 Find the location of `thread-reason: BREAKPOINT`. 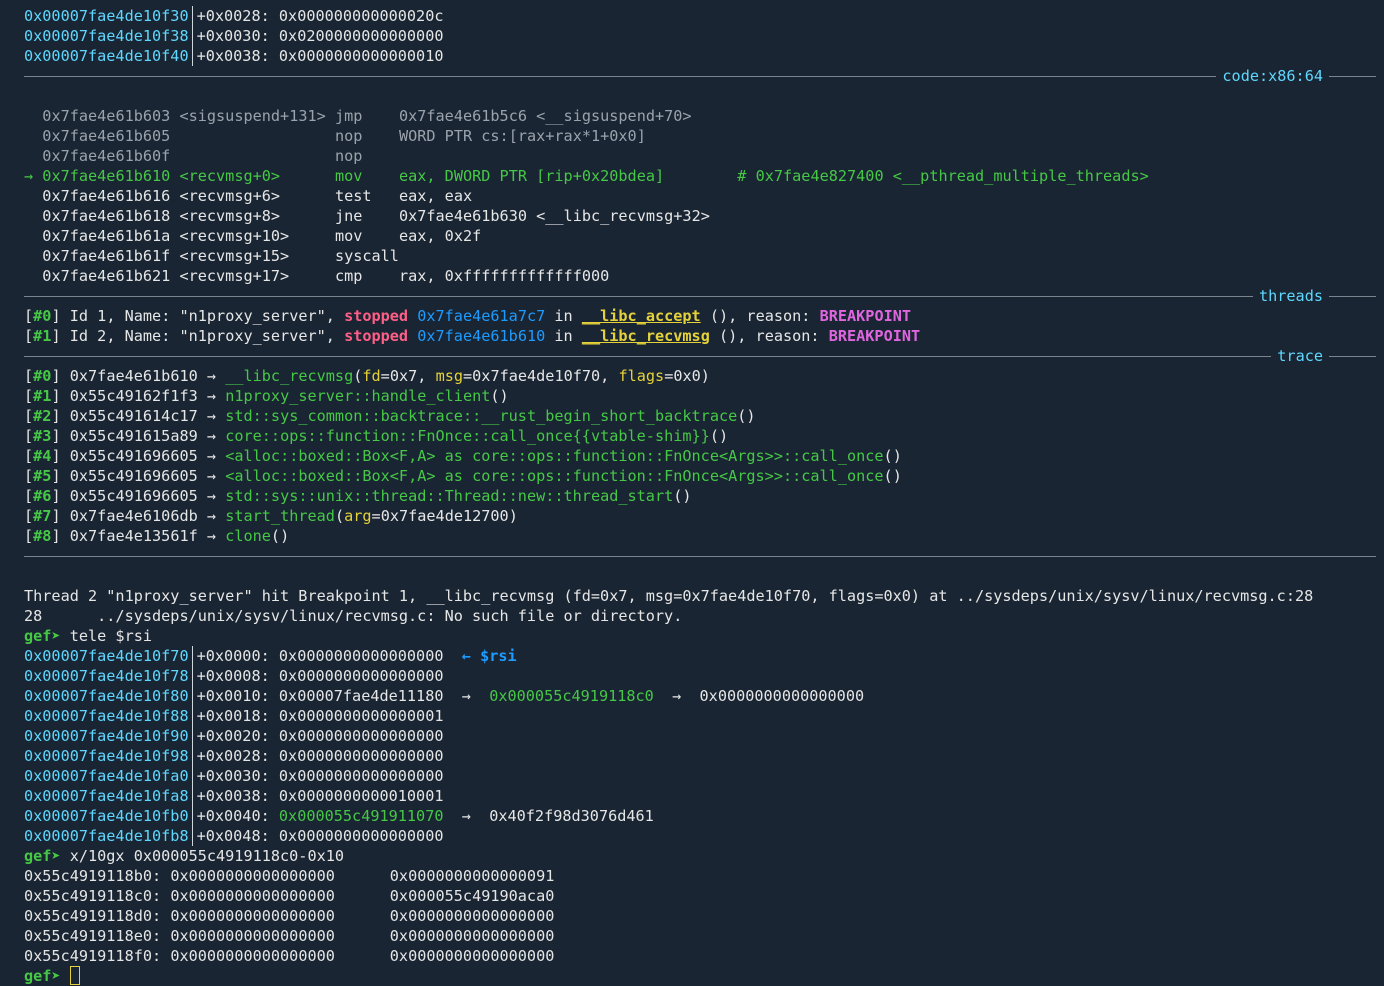

thread-reason: BREAKPOINT is located at coordinates (874, 336).